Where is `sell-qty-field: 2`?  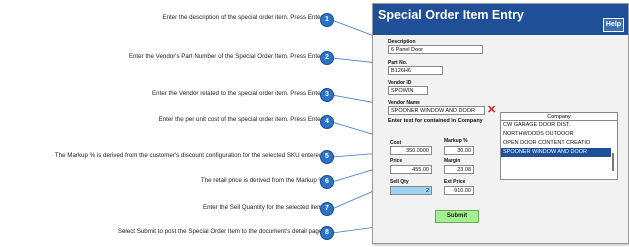 sell-qty-field: 2 is located at coordinates (411, 190).